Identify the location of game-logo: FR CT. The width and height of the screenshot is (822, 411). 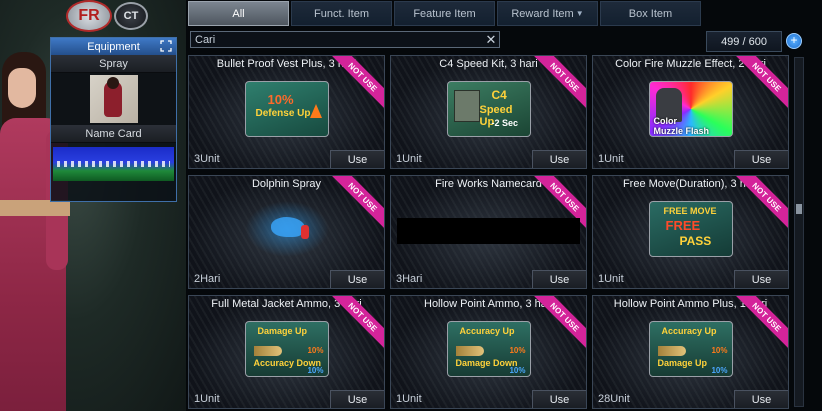
(108, 17).